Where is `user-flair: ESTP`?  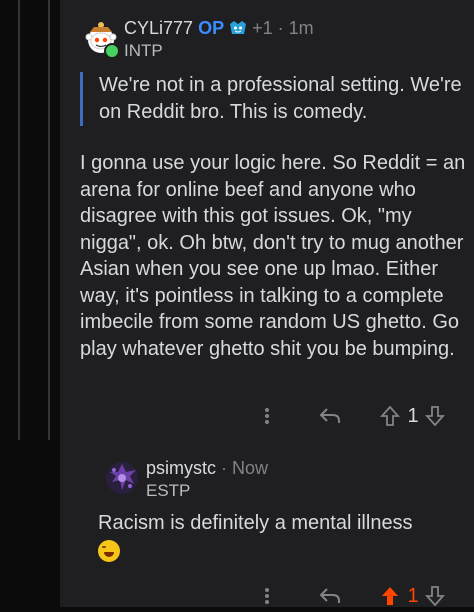
user-flair: ESTP is located at coordinates (168, 490).